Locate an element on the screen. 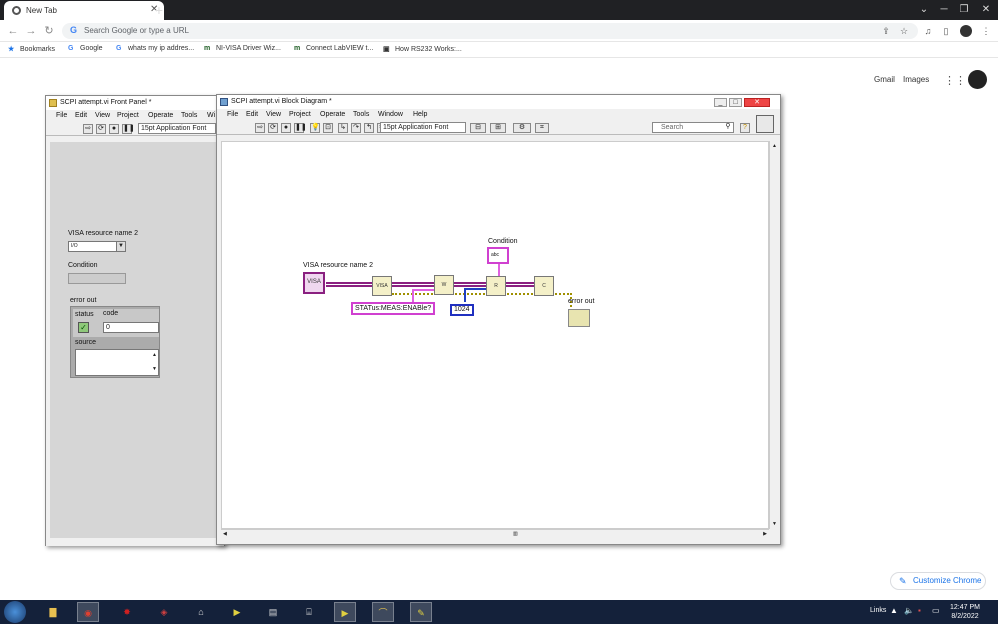 Image resolution: width=998 pixels, height=624 pixels. visa-read-node: R is located at coordinates (496, 286).